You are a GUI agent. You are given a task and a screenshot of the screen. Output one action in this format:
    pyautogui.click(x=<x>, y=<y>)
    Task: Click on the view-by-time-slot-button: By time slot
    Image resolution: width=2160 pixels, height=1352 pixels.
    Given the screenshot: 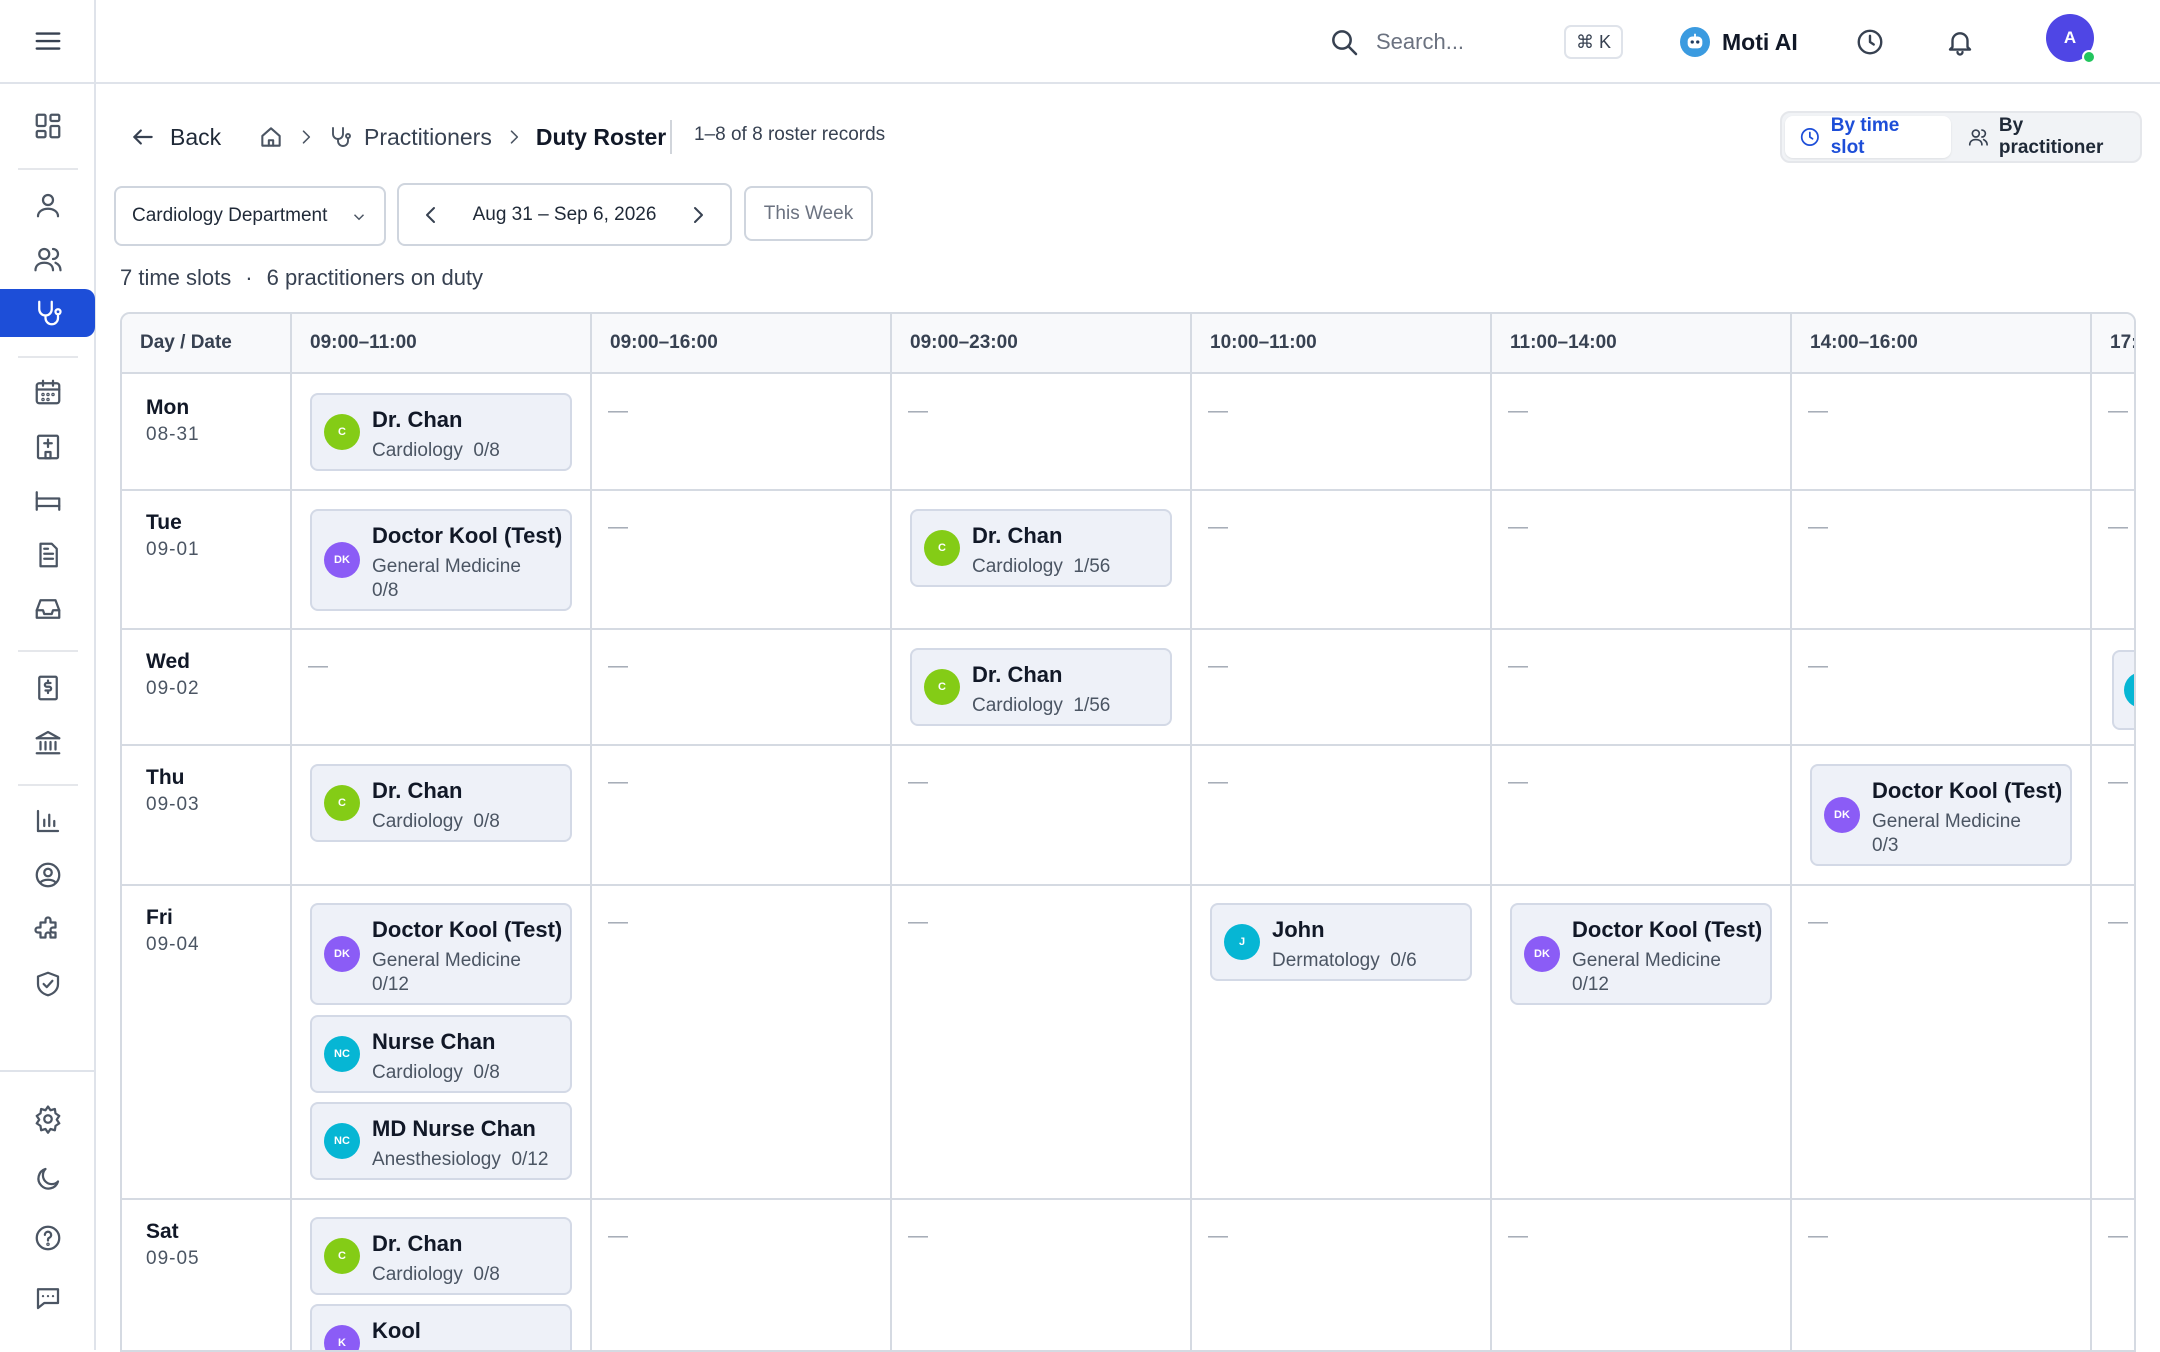 What is the action you would take?
    pyautogui.click(x=1868, y=136)
    